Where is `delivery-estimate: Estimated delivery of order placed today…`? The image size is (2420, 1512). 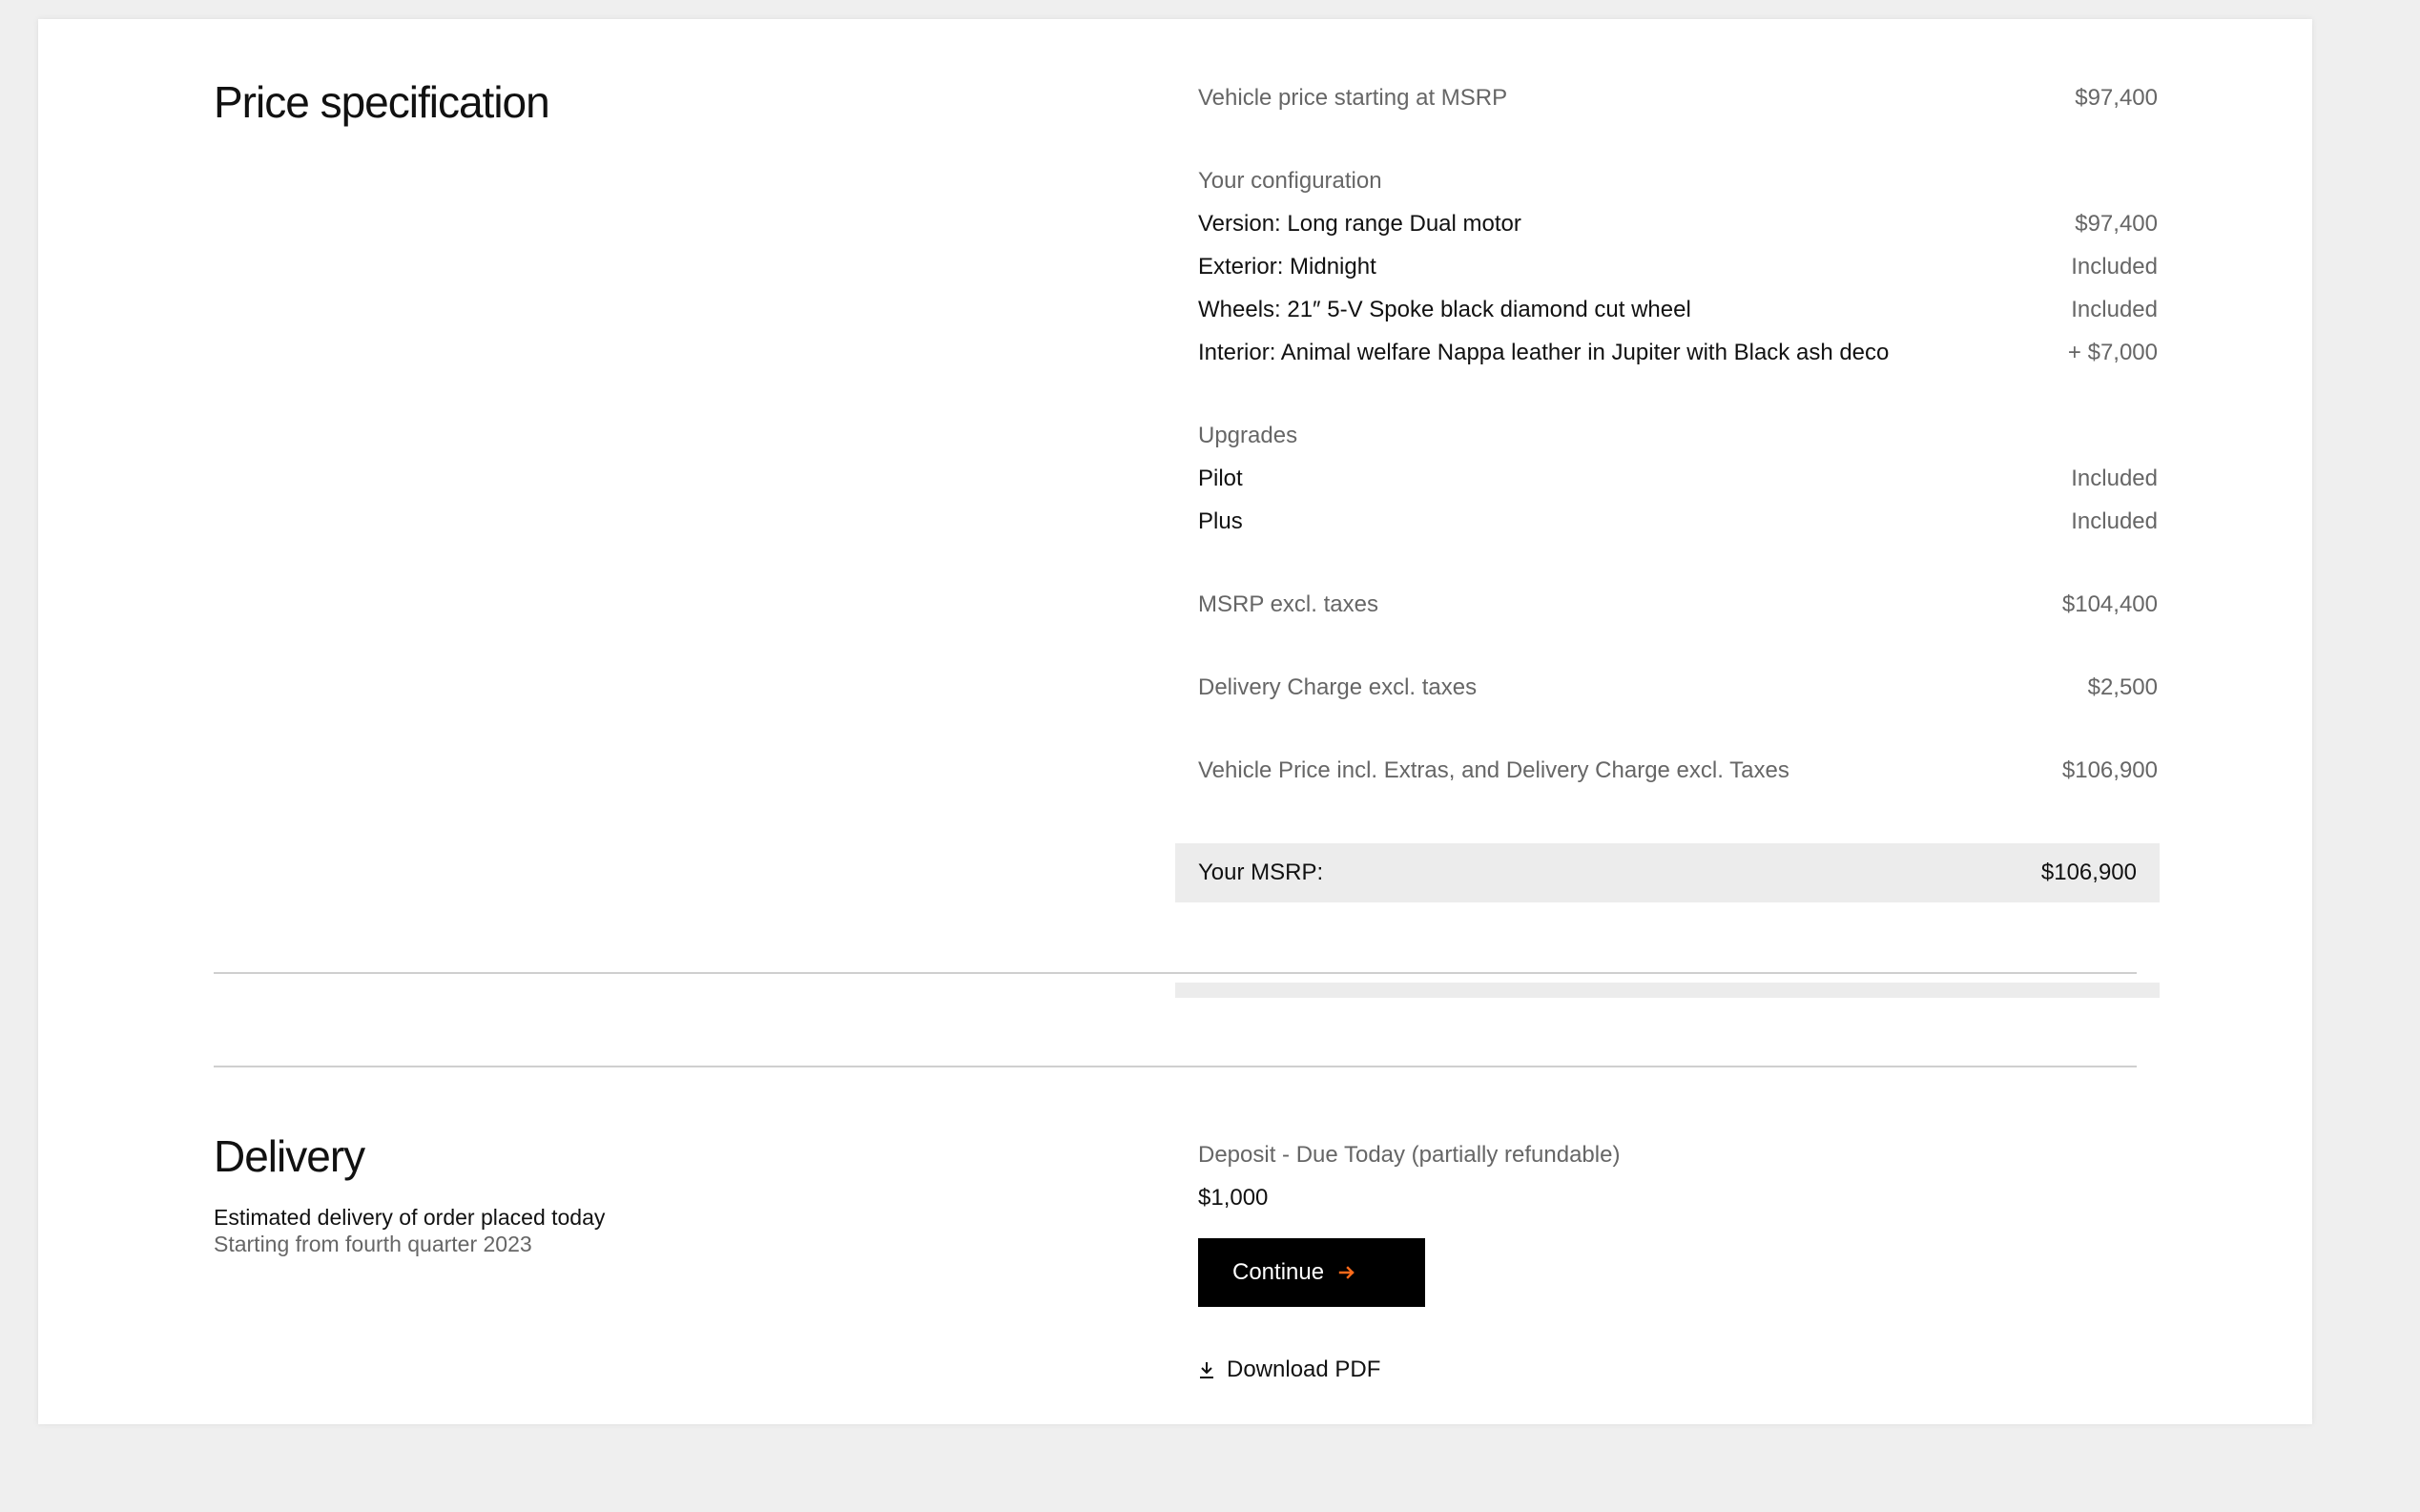
delivery-estimate: Estimated delivery of order placed today… is located at coordinates (410, 1230).